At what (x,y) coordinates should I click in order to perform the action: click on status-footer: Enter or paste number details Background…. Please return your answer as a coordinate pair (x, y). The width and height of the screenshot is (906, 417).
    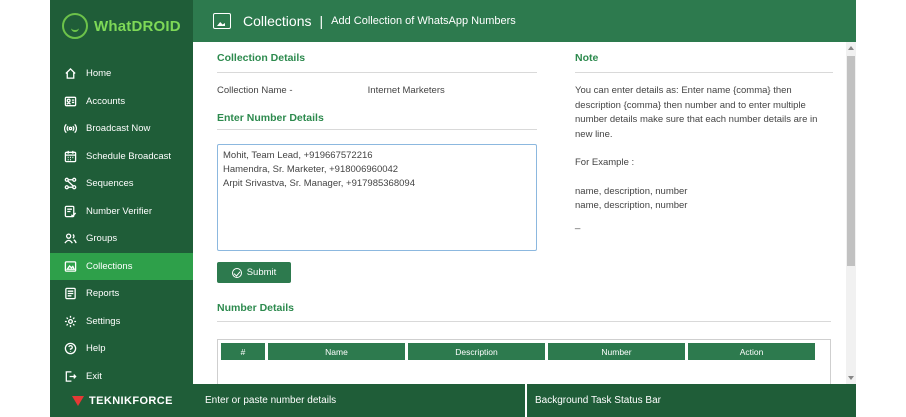
    Looking at the image, I should click on (524, 400).